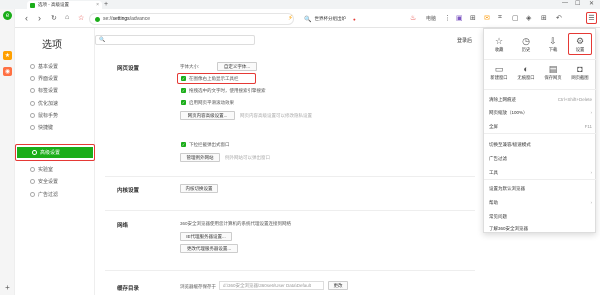 This screenshot has height=295, width=600. I want to click on login-link: 登录后, so click(464, 40).